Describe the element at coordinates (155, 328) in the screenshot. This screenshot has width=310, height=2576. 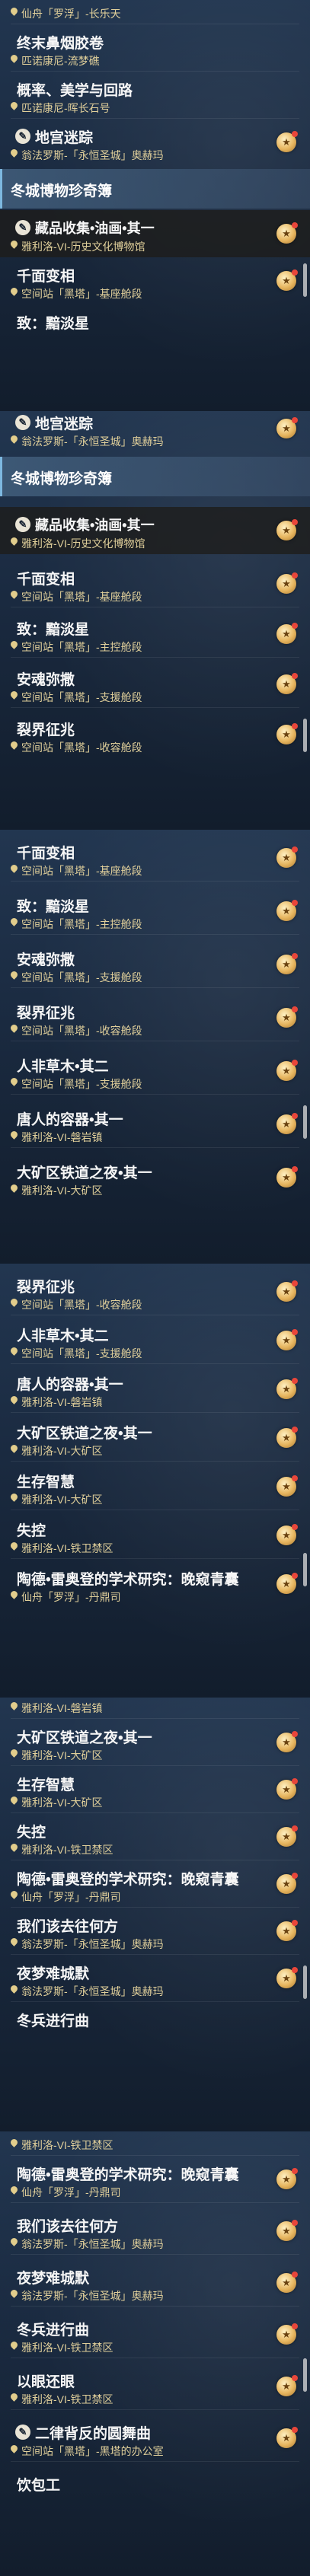
I see `list-item: 致：黯淡星` at that location.